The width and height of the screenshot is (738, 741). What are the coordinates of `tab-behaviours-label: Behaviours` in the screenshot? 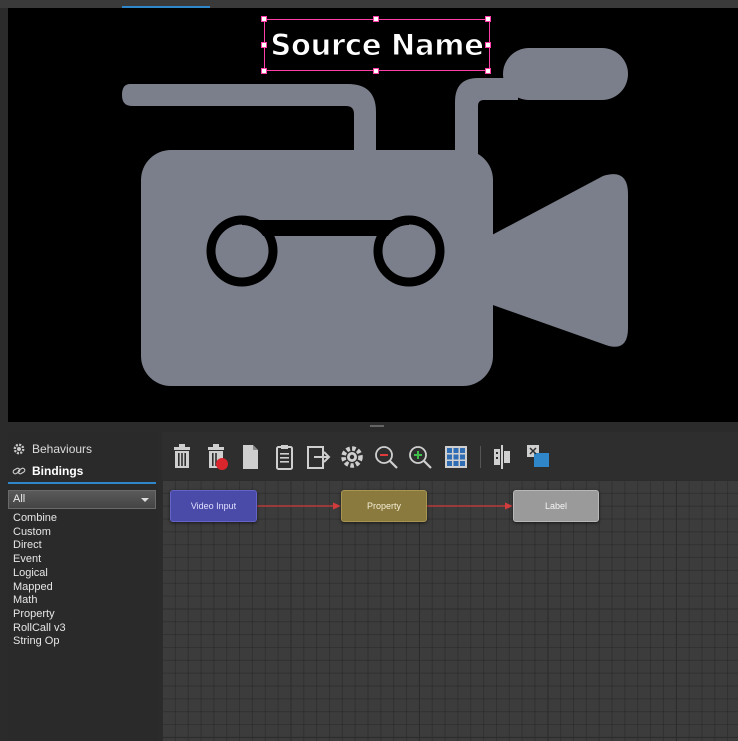 It's located at (62, 449).